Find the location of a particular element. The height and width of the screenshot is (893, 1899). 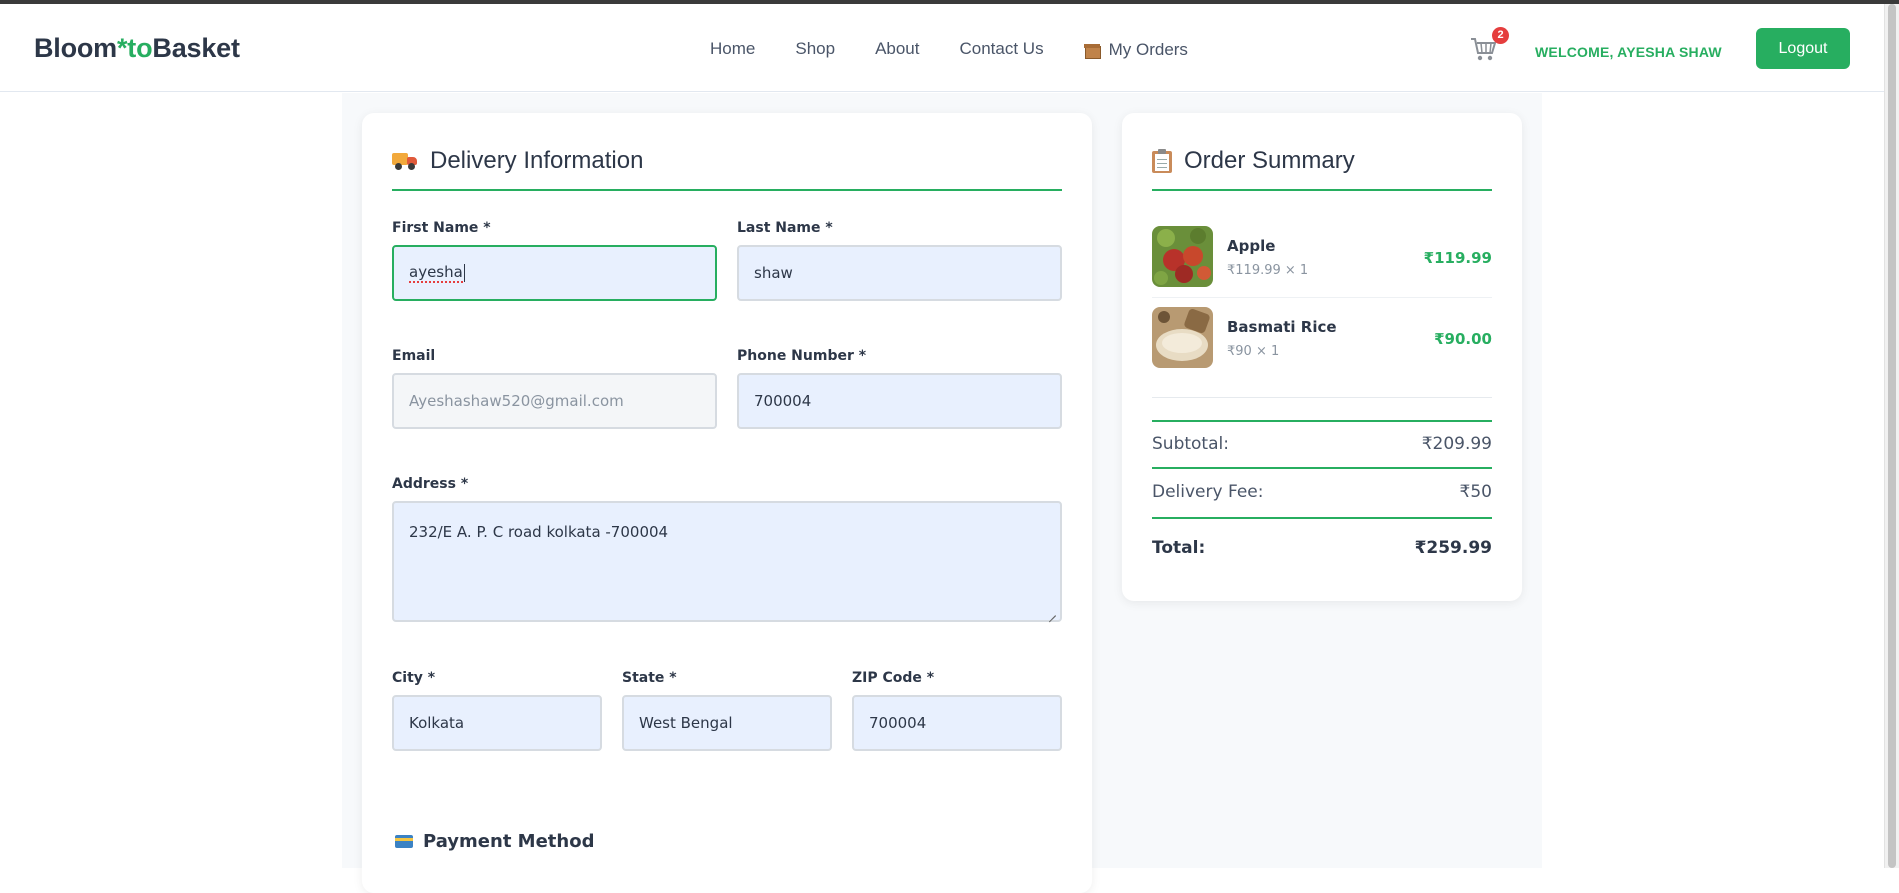

order-summary-title-text: Order Summary is located at coordinates (1269, 160).